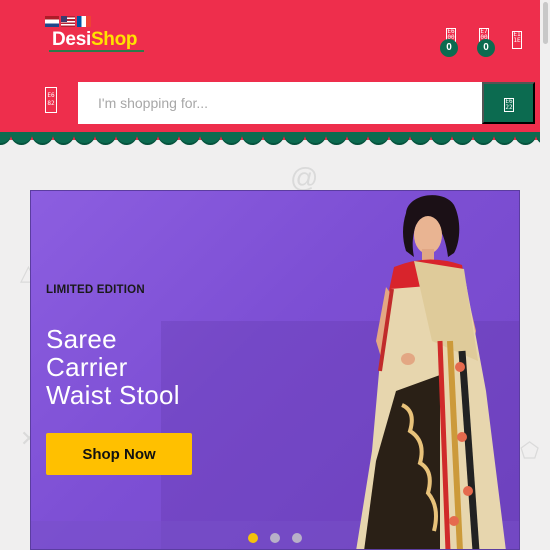 This screenshot has width=550, height=550. Describe the element at coordinates (119, 454) in the screenshot. I see `shop-now-button: Shop Now` at that location.